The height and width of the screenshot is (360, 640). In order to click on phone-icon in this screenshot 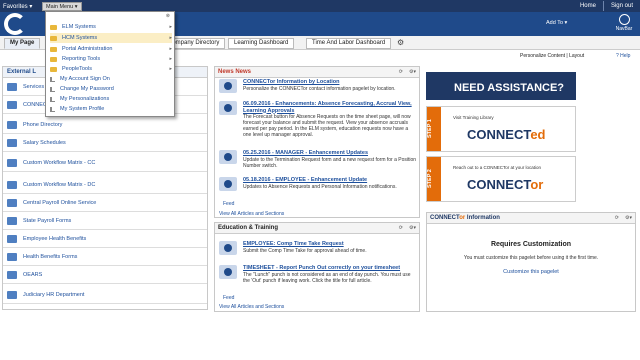, I will do `click(12, 125)`.